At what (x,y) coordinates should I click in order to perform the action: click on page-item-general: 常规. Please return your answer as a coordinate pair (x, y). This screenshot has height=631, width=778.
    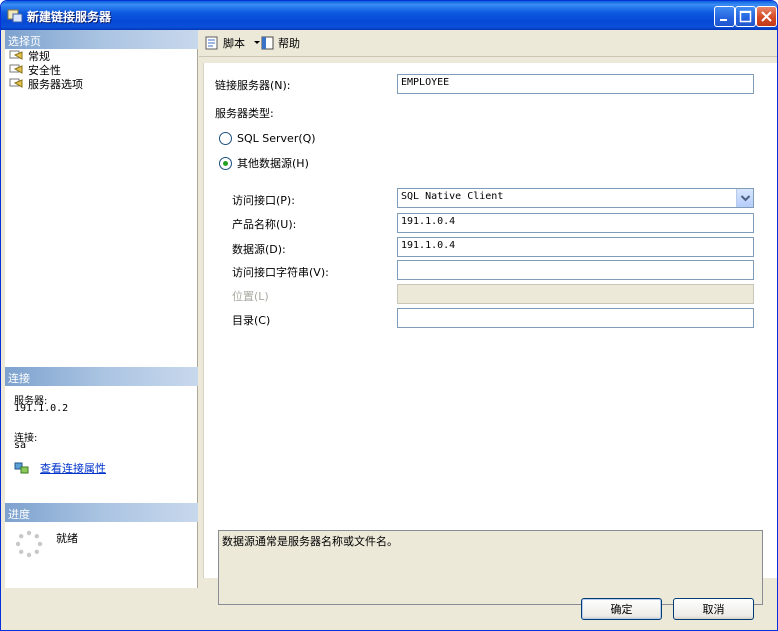
    Looking at the image, I should click on (29, 56).